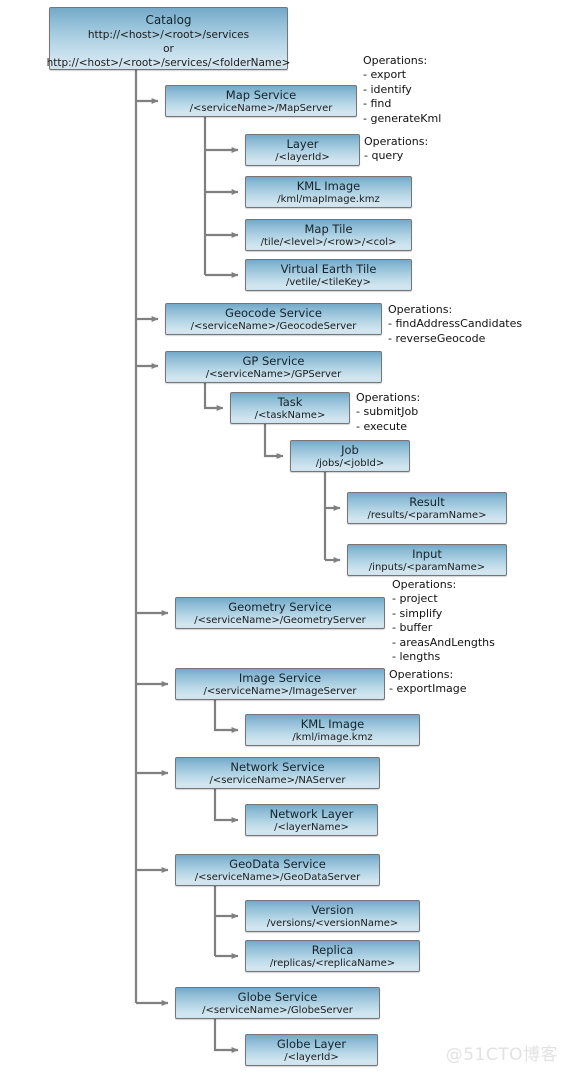  What do you see at coordinates (416, 657) in the screenshot?
I see `ops-item: - lengths` at bounding box center [416, 657].